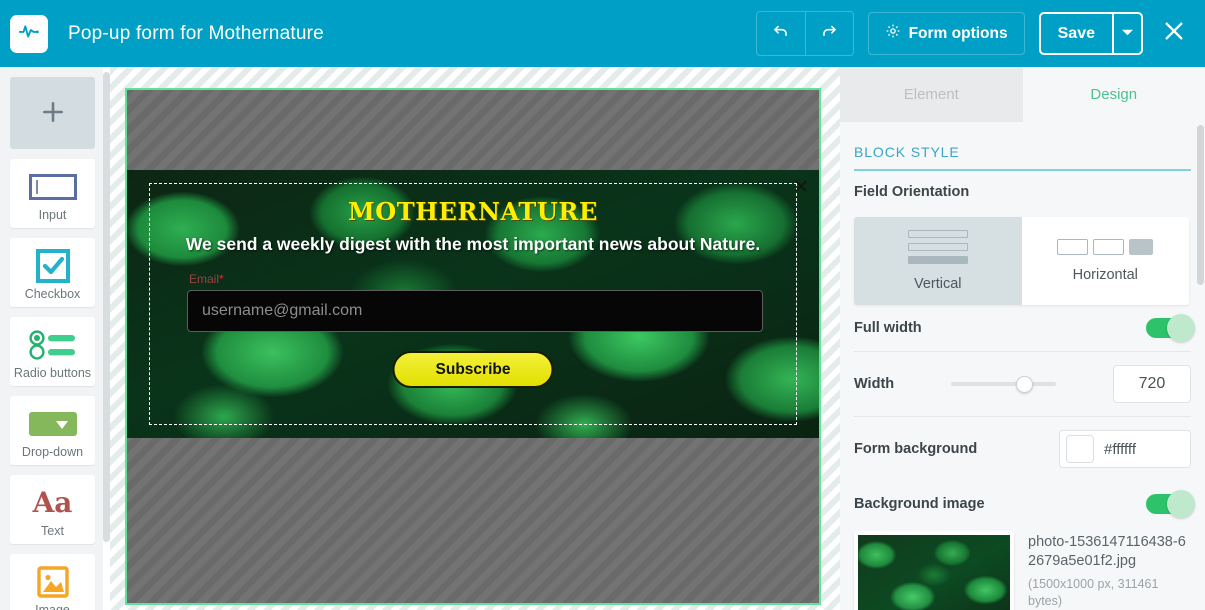 The width and height of the screenshot is (1205, 610). Describe the element at coordinates (1120, 449) in the screenshot. I see `form-background-color-value: #ffffff` at that location.